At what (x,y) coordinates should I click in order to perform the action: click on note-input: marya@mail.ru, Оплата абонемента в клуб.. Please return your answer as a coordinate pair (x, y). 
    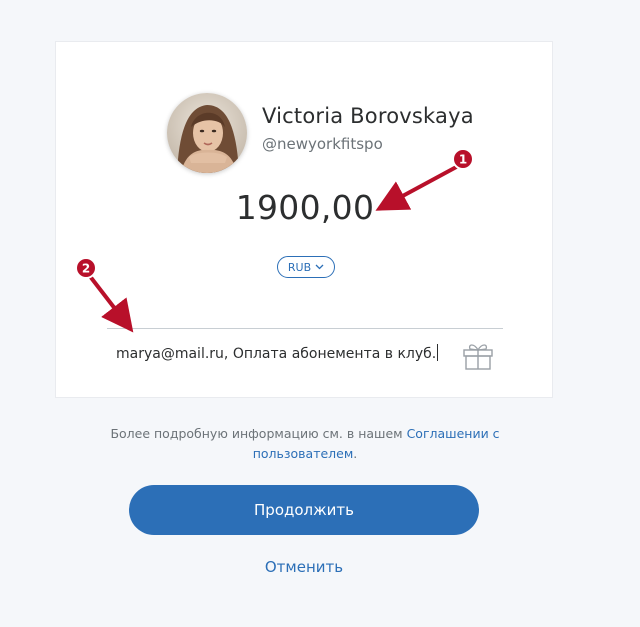
    Looking at the image, I should click on (277, 353).